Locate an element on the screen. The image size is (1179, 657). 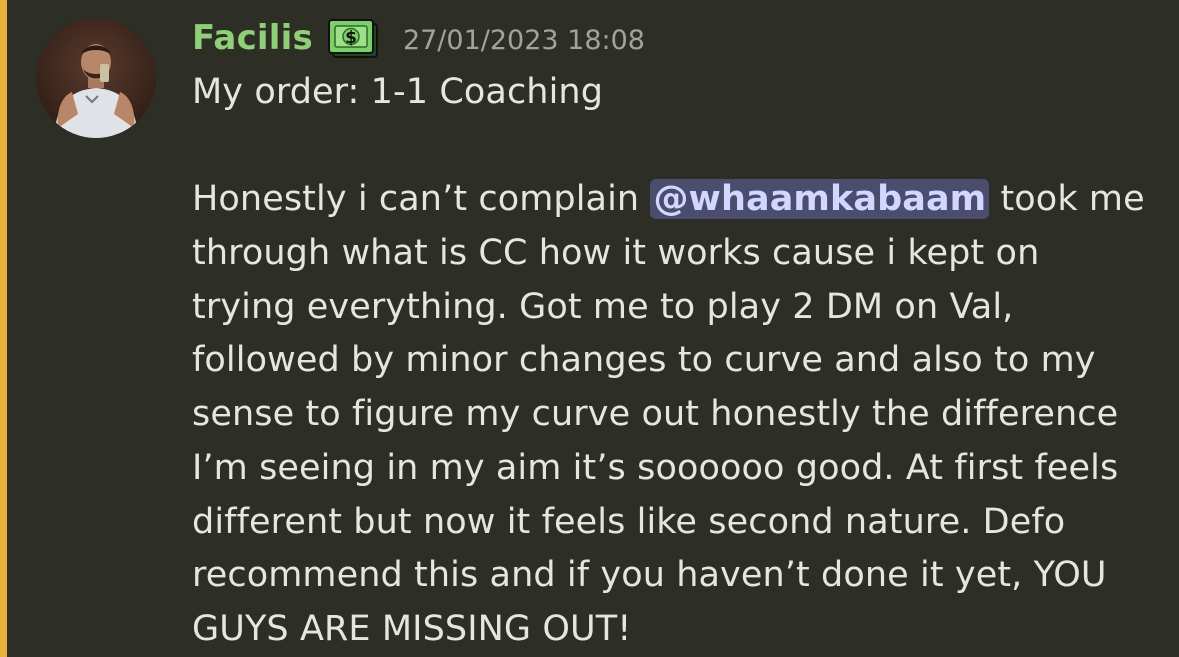
message-text: Honestly i can’t complain is located at coordinates (421, 199).